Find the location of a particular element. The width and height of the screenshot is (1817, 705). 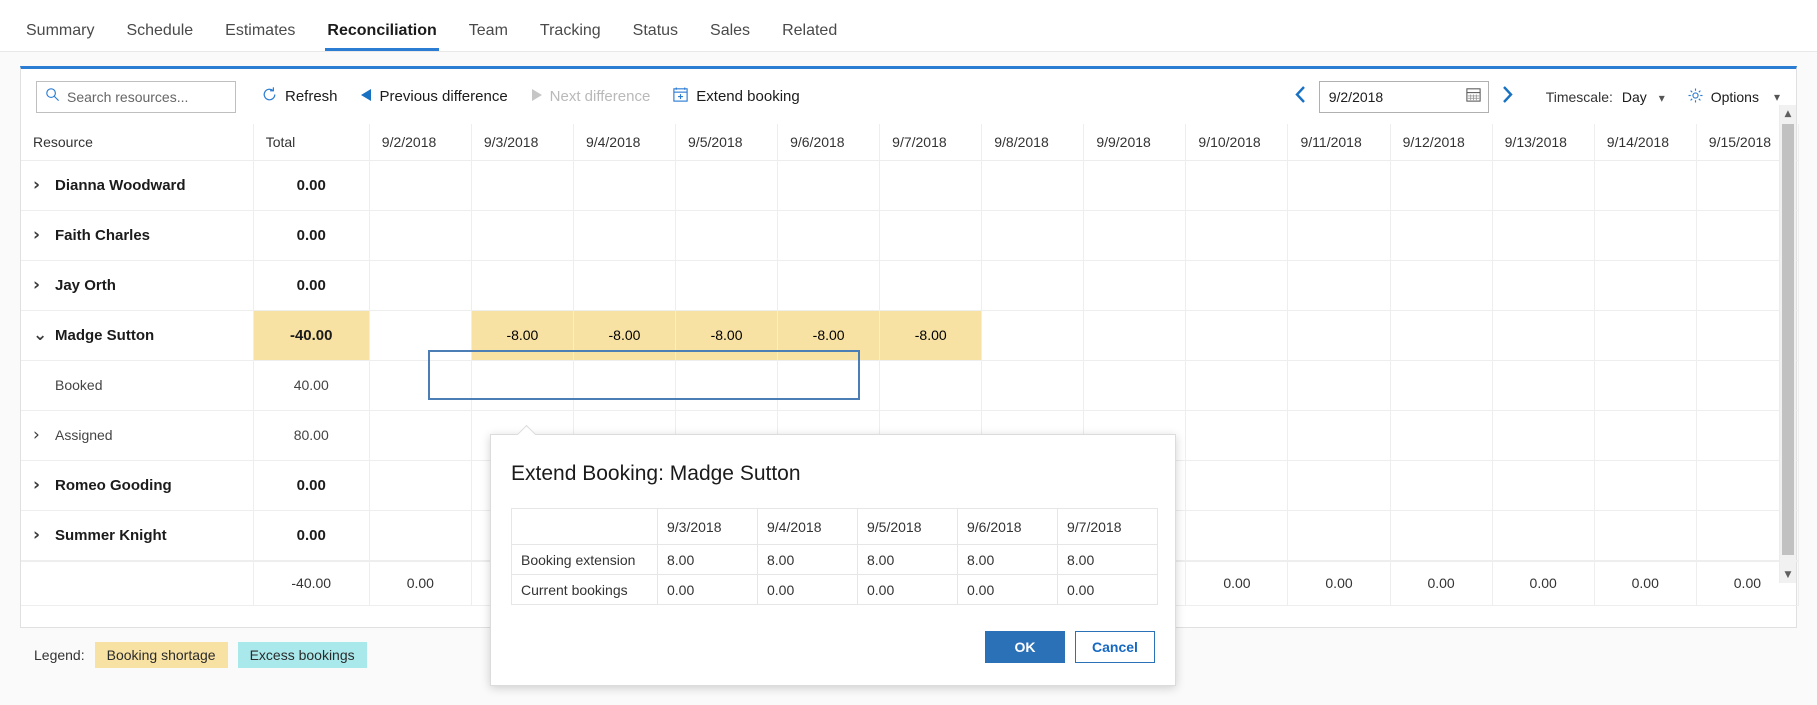

options-dropdown: Options ▾ is located at coordinates (1733, 97).